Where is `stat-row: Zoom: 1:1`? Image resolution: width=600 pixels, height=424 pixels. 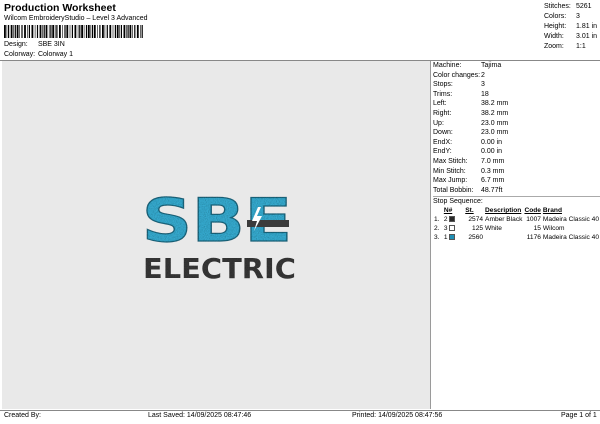 stat-row: Zoom: 1:1 is located at coordinates (565, 46).